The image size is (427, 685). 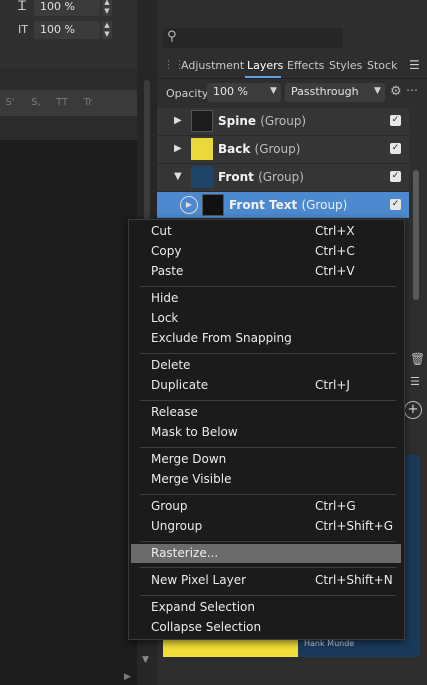 What do you see at coordinates (88, 103) in the screenshot?
I see `small-caps-button: Tr` at bounding box center [88, 103].